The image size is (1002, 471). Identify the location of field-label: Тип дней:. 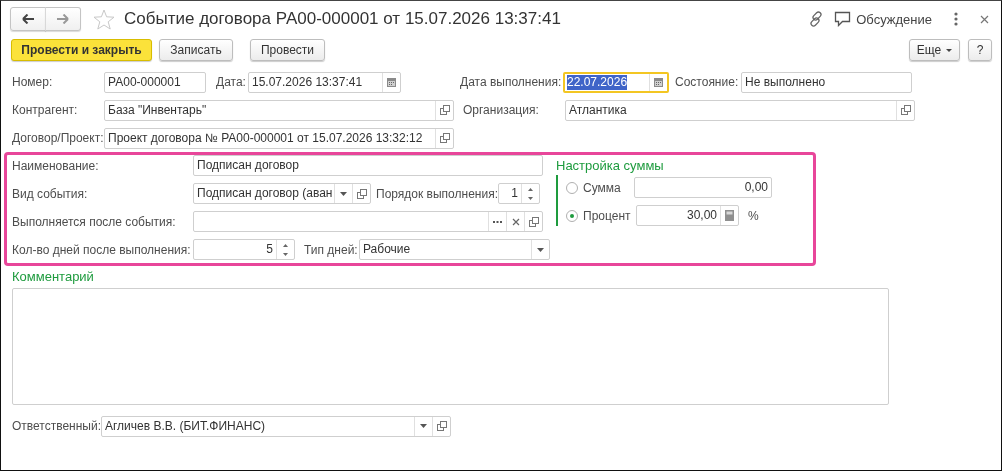
(331, 249).